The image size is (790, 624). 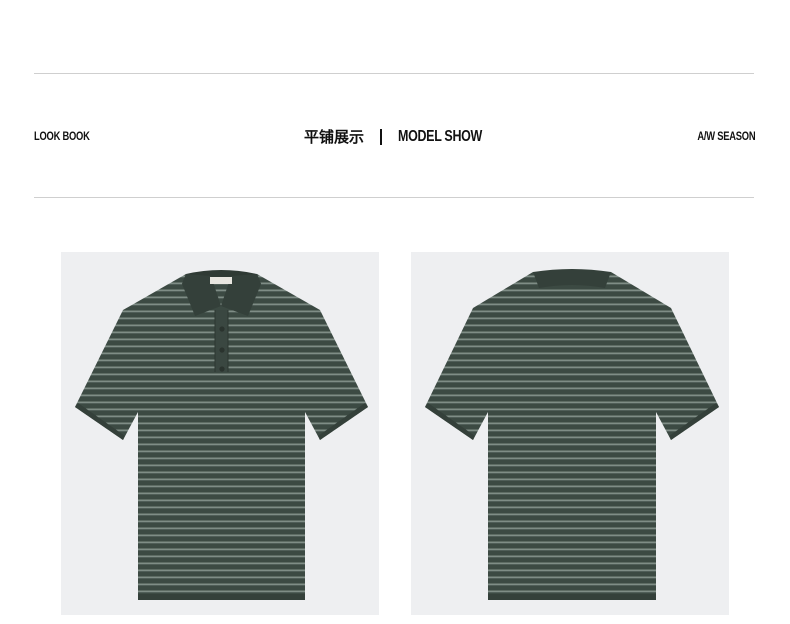 What do you see at coordinates (395, 137) in the screenshot?
I see `section-title: 平铺展示 MODEL SHOW` at bounding box center [395, 137].